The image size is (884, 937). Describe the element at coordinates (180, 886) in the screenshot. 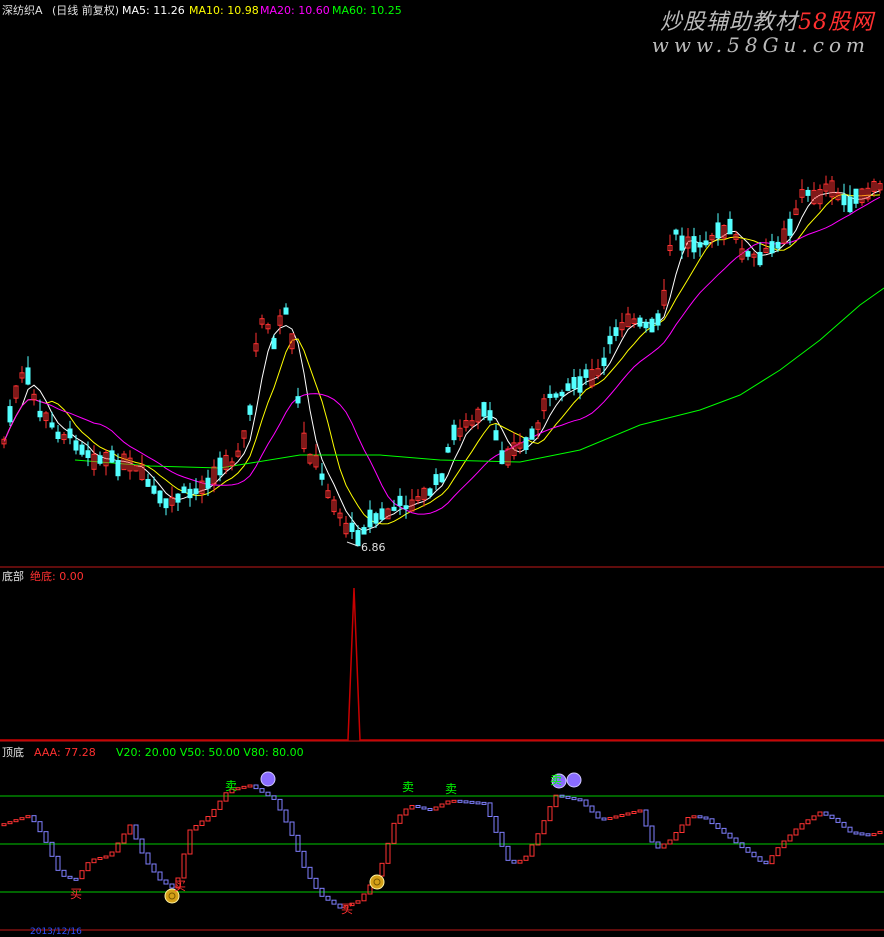

I see `buy-mark: 买` at that location.